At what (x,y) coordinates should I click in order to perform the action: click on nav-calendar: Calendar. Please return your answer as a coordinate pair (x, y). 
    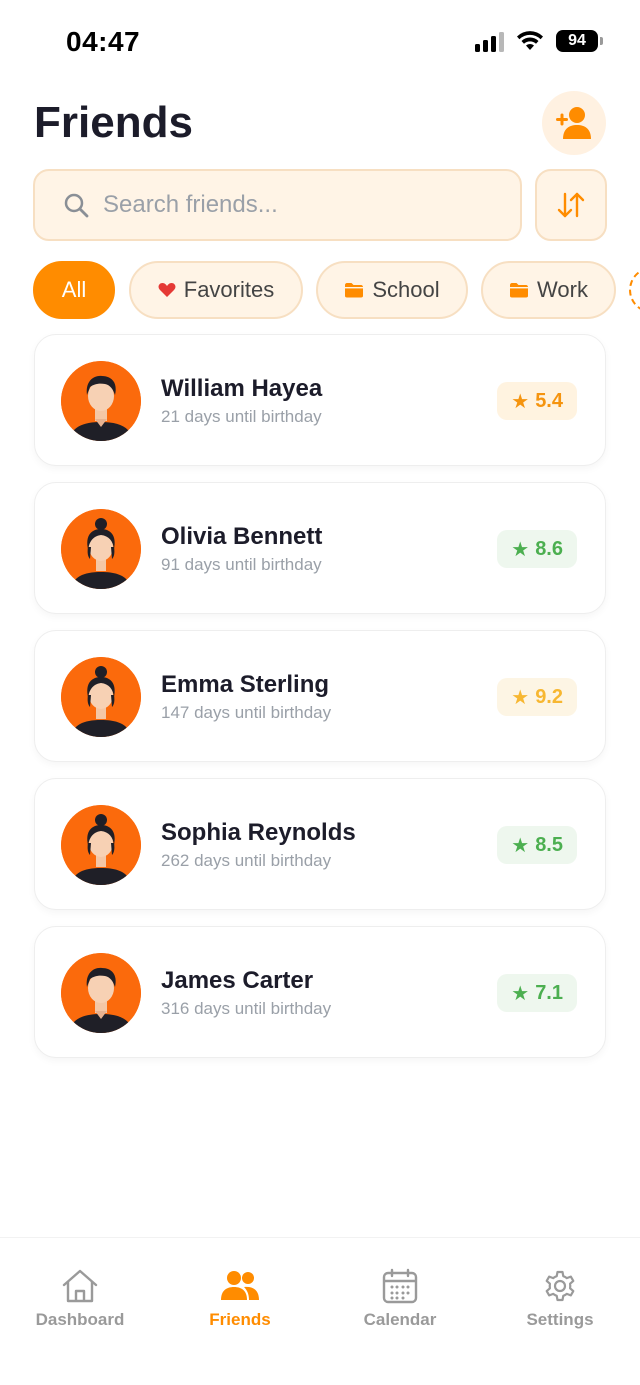
    Looking at the image, I should click on (400, 1299).